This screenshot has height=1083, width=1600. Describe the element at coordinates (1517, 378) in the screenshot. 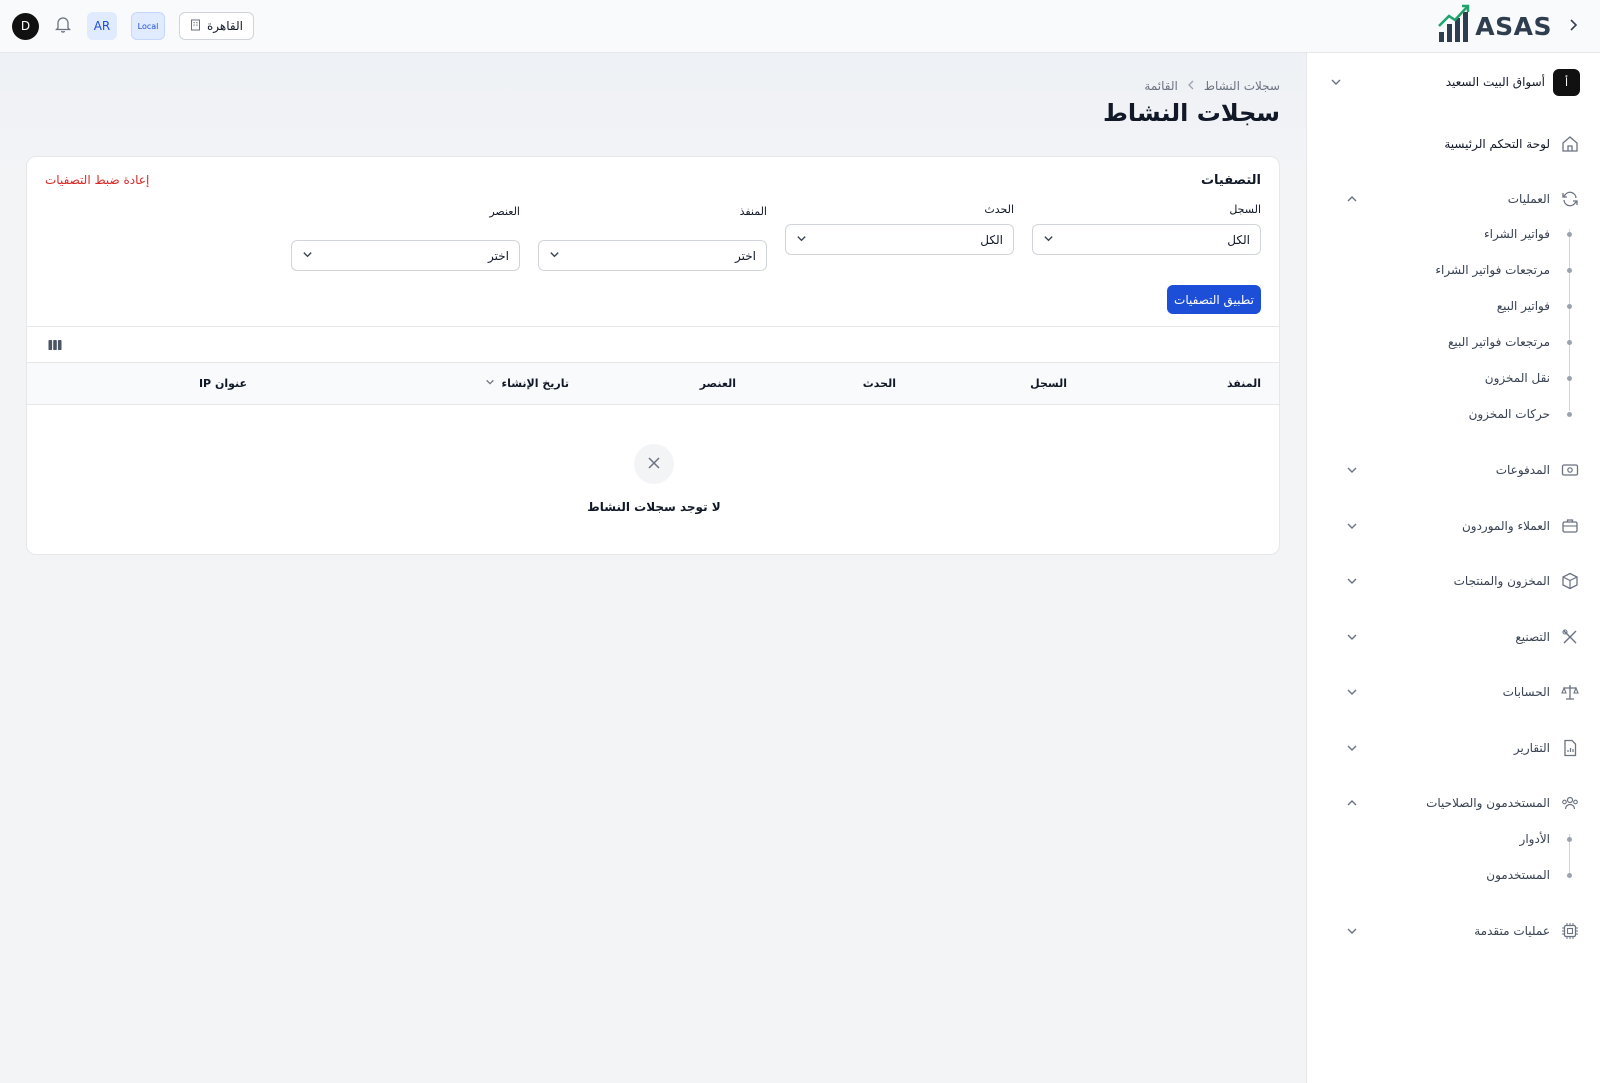

I see `sidebar-subitem-label: نقل المخزون` at that location.